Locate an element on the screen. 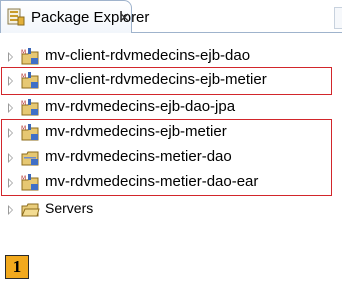 The width and height of the screenshot is (342, 298). tree-item-project: M mv-rdvmedecins-ejb-dao-jpa is located at coordinates (171, 108).